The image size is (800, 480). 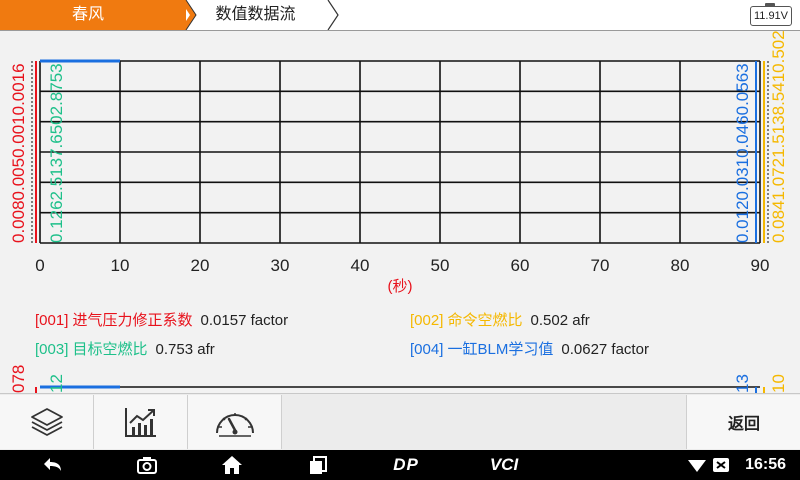 I want to click on x-tick-label-8: 80, so click(x=680, y=265).